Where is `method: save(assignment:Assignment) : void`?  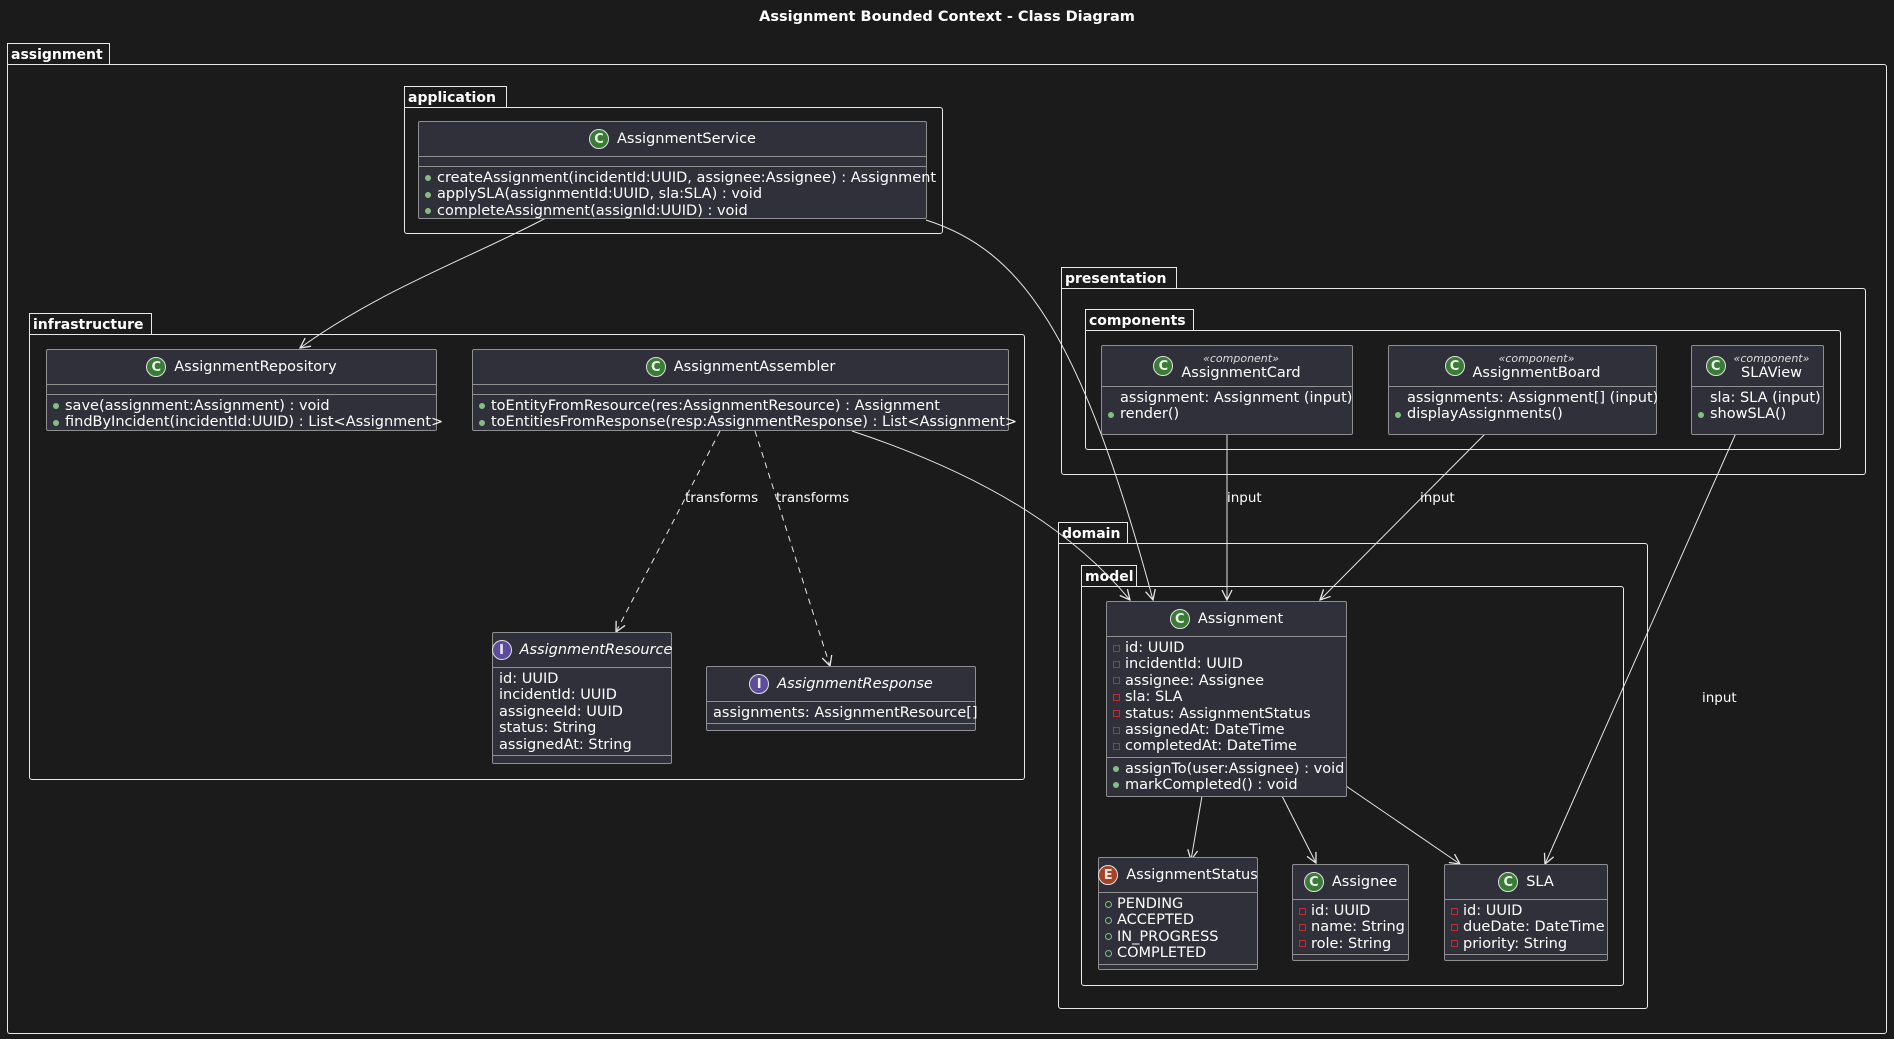 method: save(assignment:Assignment) : void is located at coordinates (197, 406).